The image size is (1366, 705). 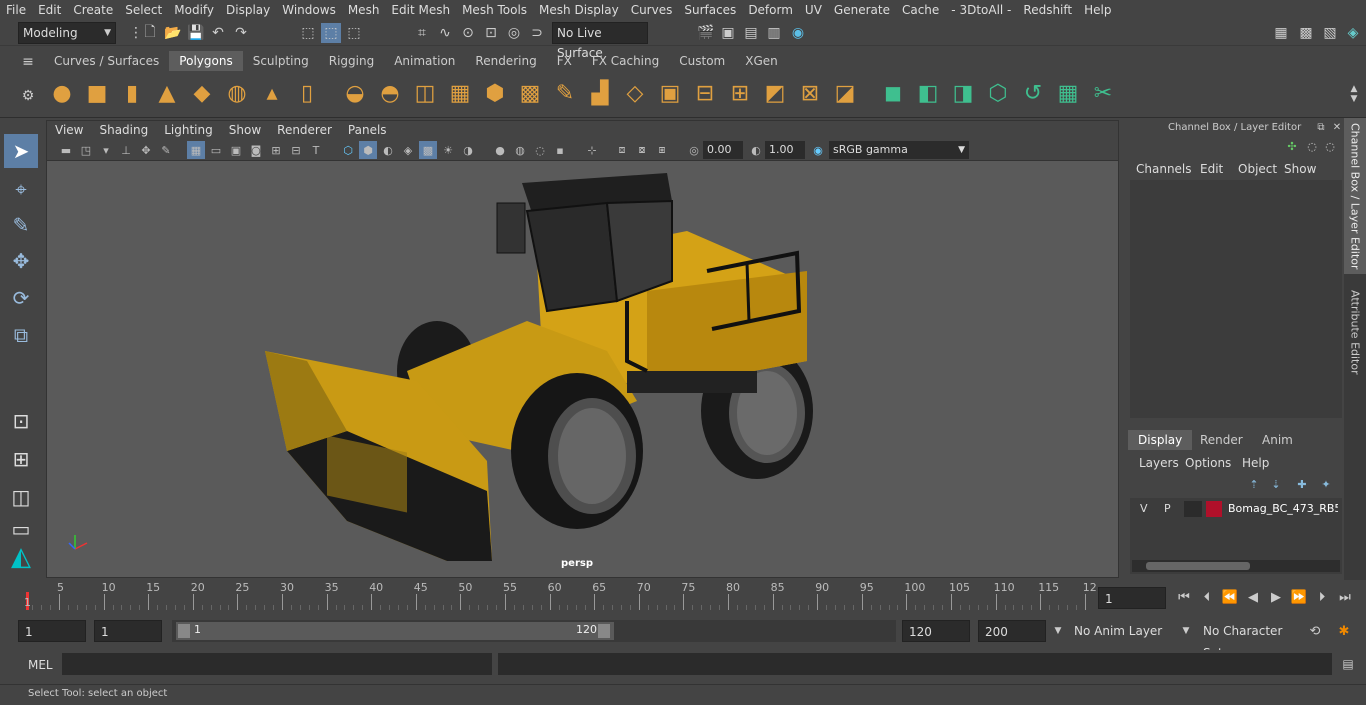 I want to click on isolate-select-icon: ⊹, so click(x=592, y=150).